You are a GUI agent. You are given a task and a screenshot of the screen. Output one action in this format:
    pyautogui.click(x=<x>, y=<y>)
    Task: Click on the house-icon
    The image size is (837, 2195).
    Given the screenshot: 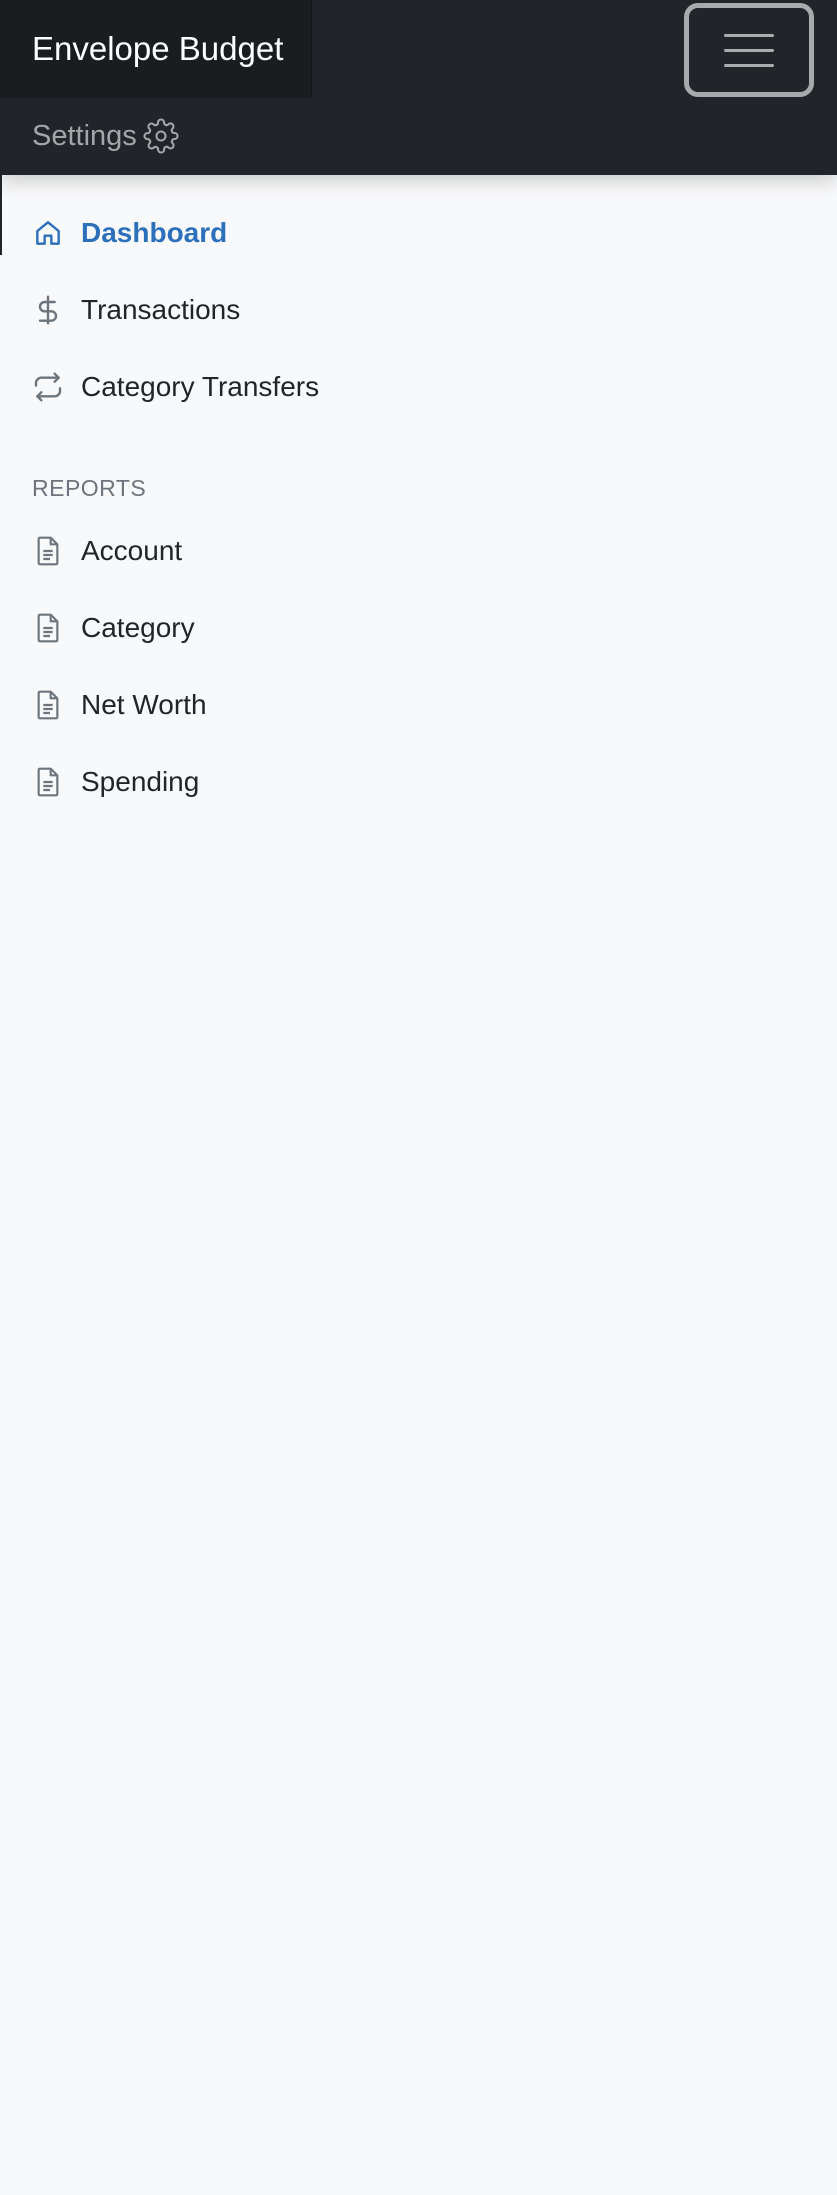 What is the action you would take?
    pyautogui.click(x=48, y=233)
    